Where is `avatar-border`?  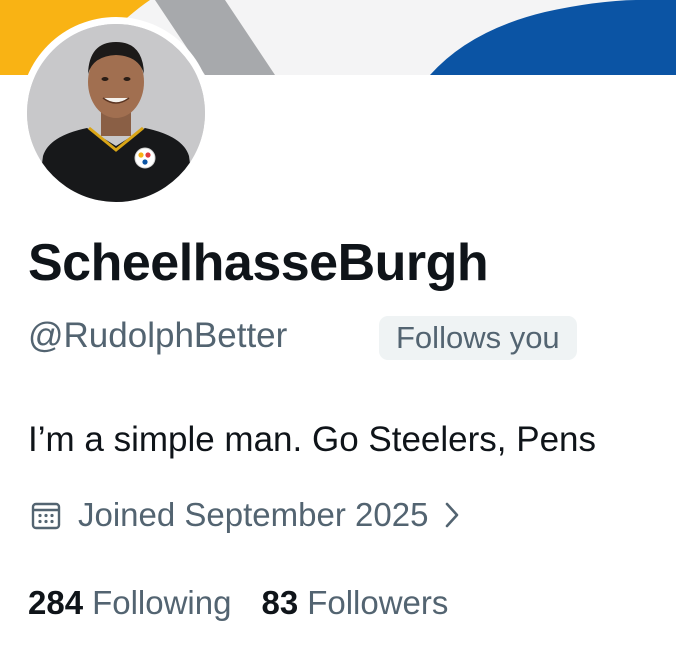
avatar-border is located at coordinates (116, 113).